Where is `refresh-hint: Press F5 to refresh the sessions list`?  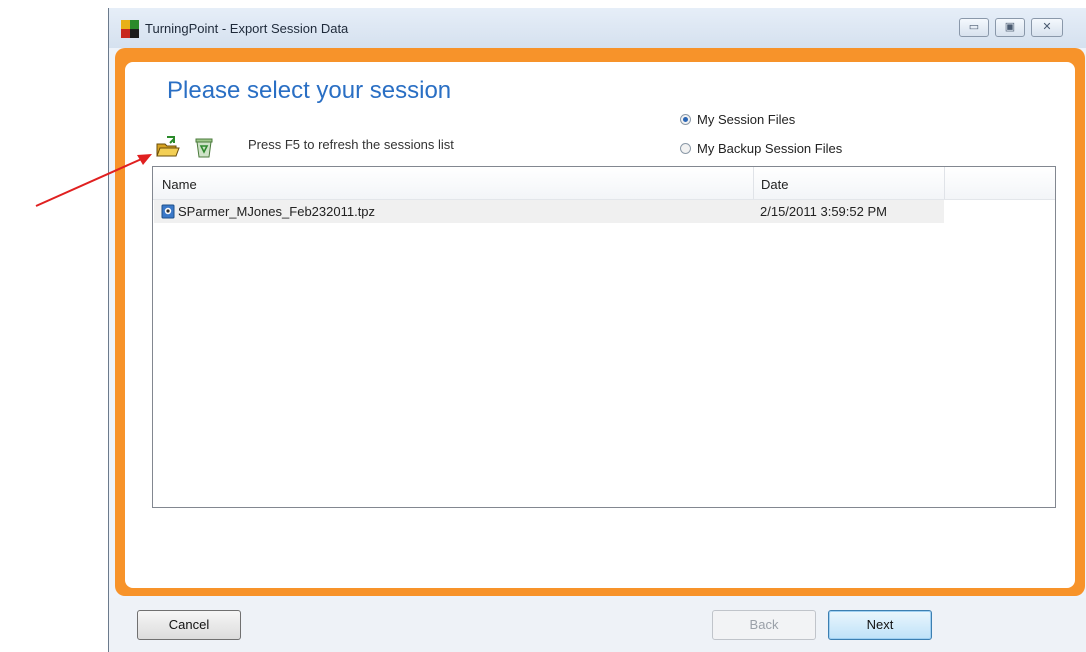 refresh-hint: Press F5 to refresh the sessions list is located at coordinates (351, 144).